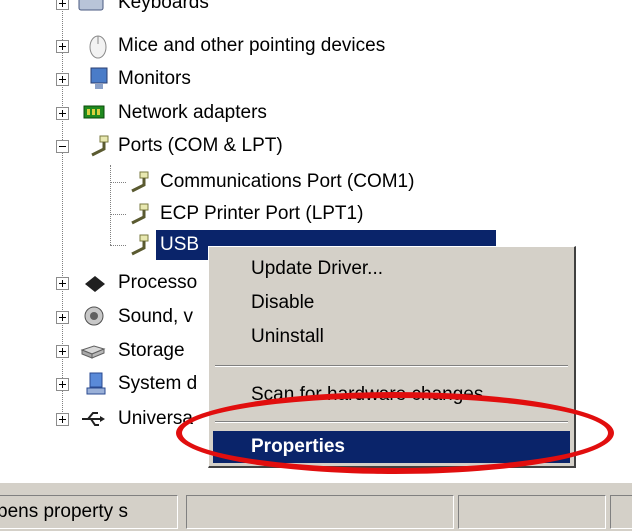 The height and width of the screenshot is (531, 632). I want to click on tree-item-label: Processo, so click(158, 282).